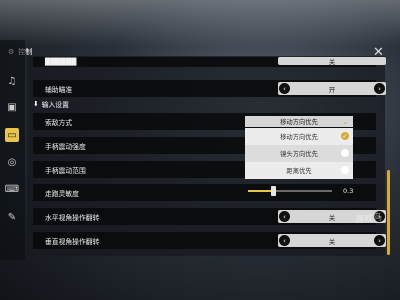  Describe the element at coordinates (12, 107) in the screenshot. I see `picture-icon: ▣` at that location.